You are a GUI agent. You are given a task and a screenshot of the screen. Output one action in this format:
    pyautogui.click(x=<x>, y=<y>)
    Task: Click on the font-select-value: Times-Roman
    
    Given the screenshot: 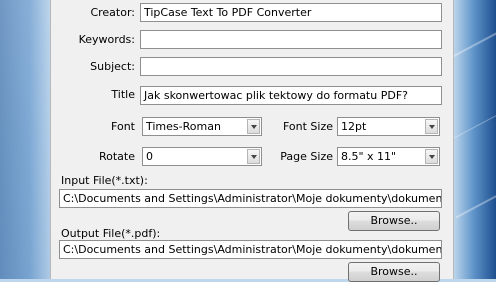 What is the action you would take?
    pyautogui.click(x=183, y=126)
    